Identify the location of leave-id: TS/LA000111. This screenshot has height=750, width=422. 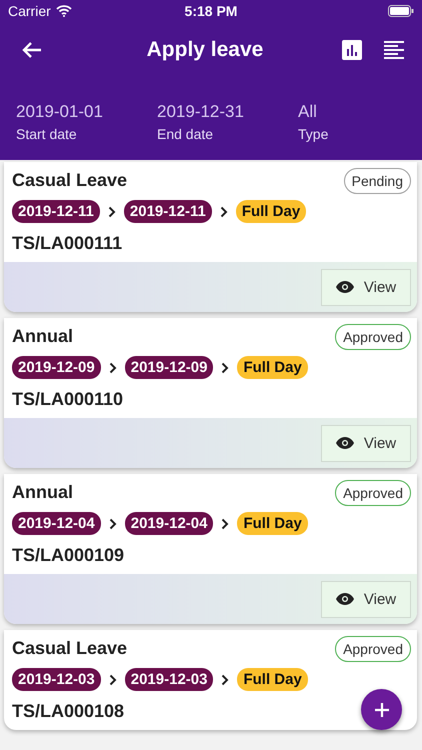
(67, 243).